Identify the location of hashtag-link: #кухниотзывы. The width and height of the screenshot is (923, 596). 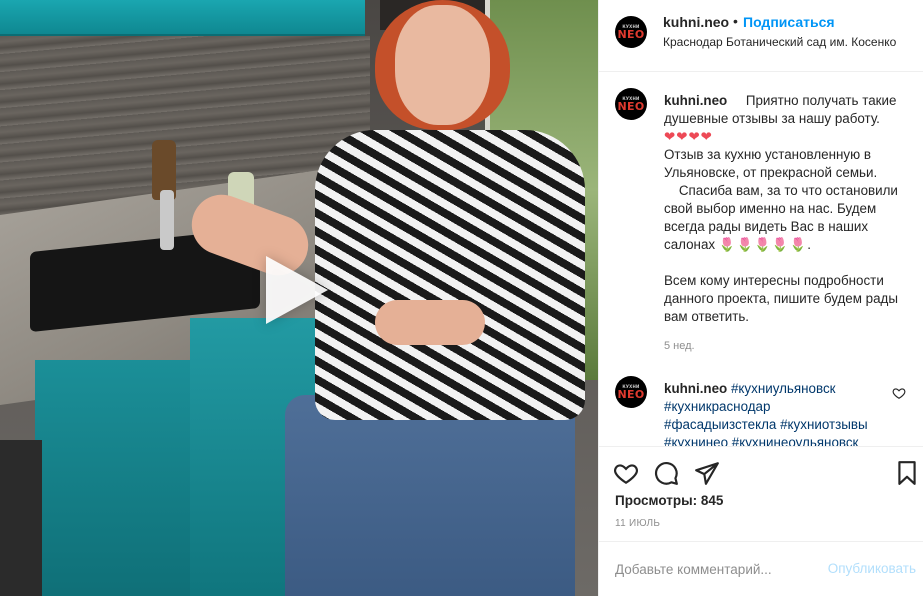
(824, 424).